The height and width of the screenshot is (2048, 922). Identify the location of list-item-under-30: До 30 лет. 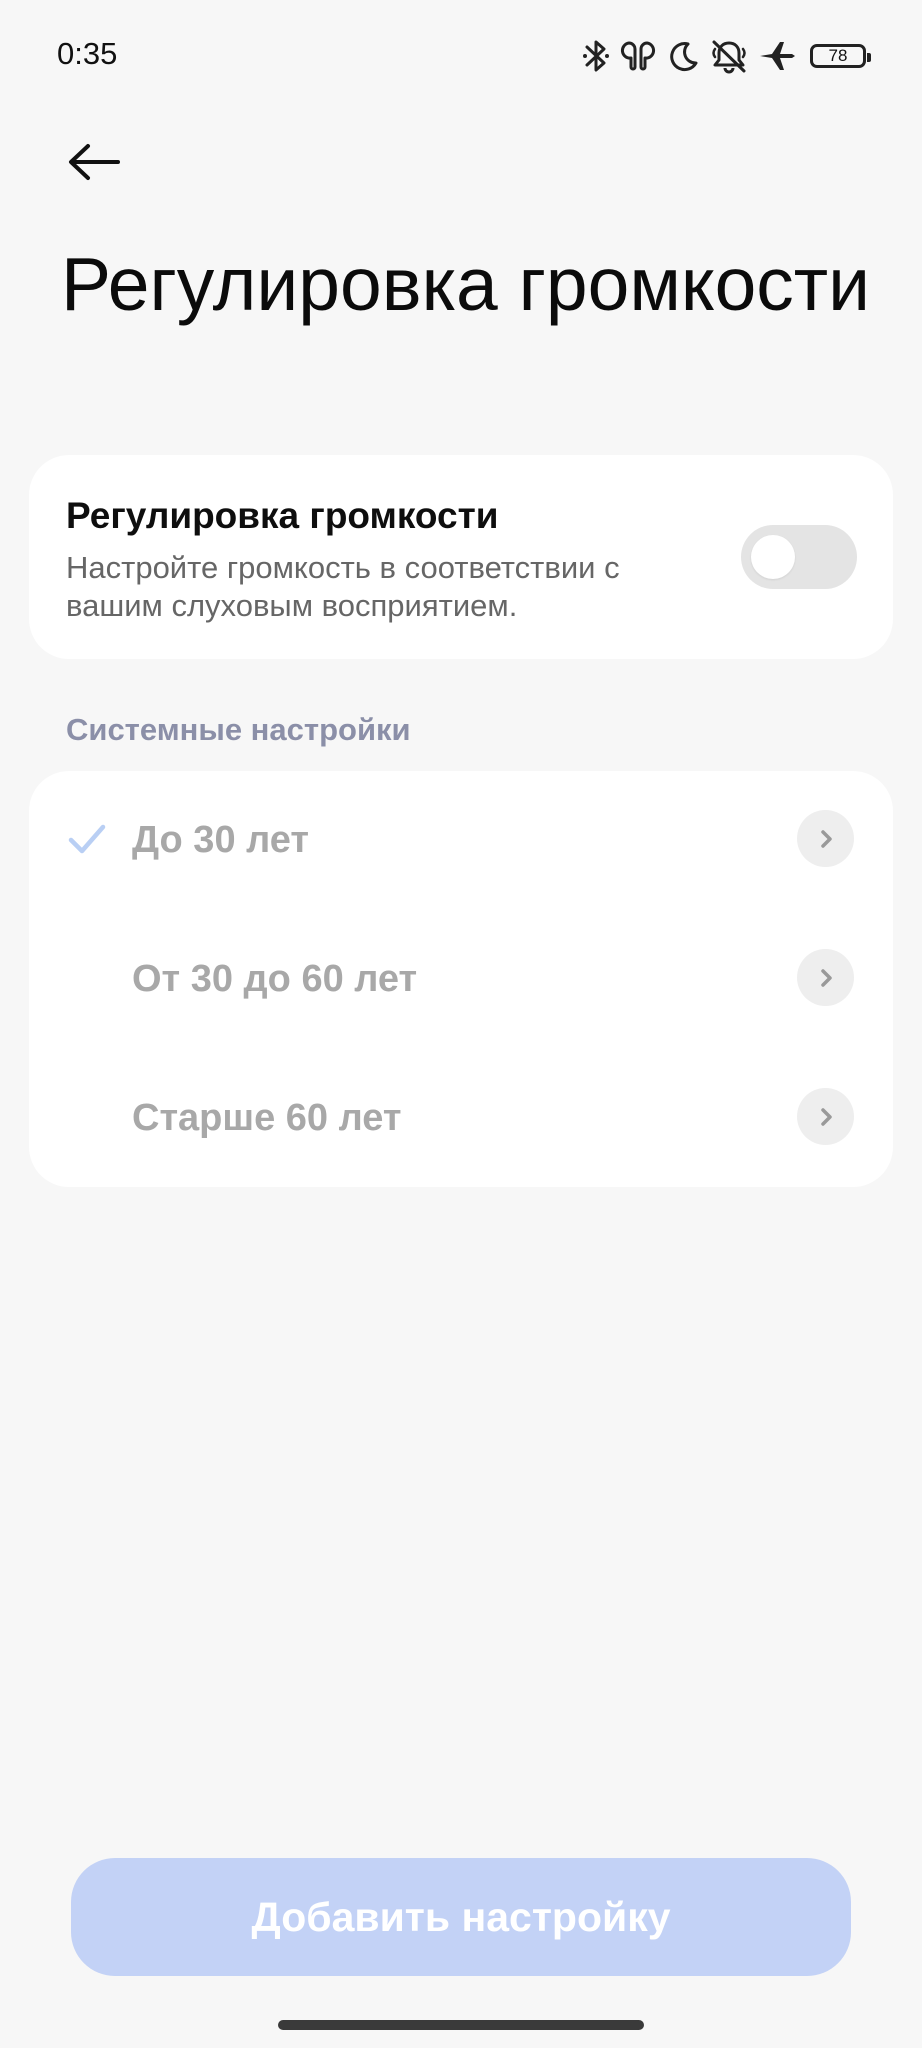
(461, 840).